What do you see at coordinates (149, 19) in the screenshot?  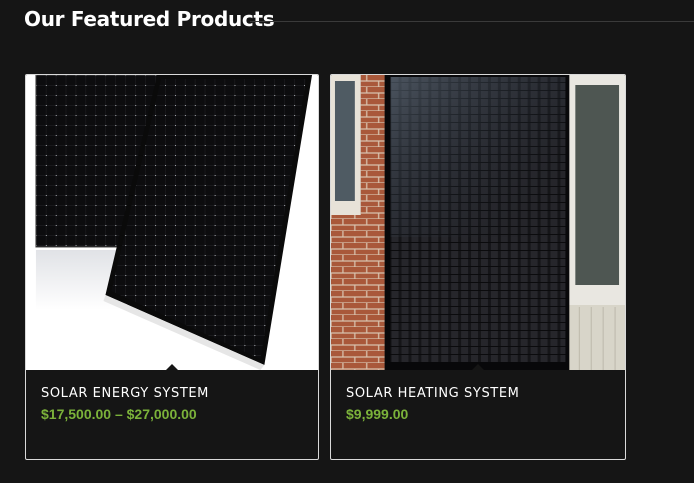 I see `section-title: Our Featured Products` at bounding box center [149, 19].